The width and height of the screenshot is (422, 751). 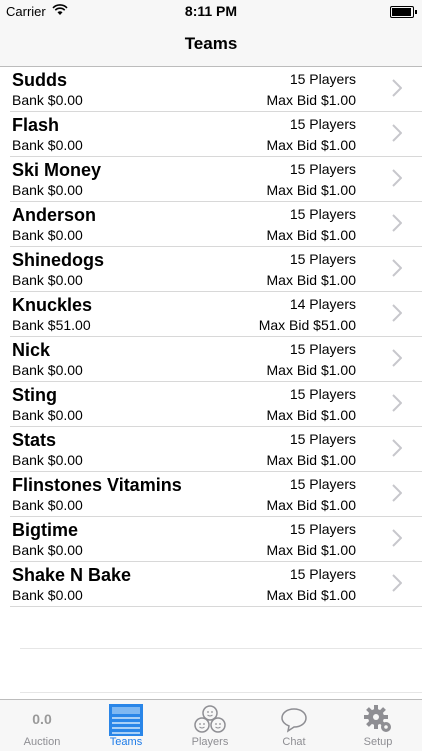 What do you see at coordinates (54, 215) in the screenshot?
I see `team-name: Anderson` at bounding box center [54, 215].